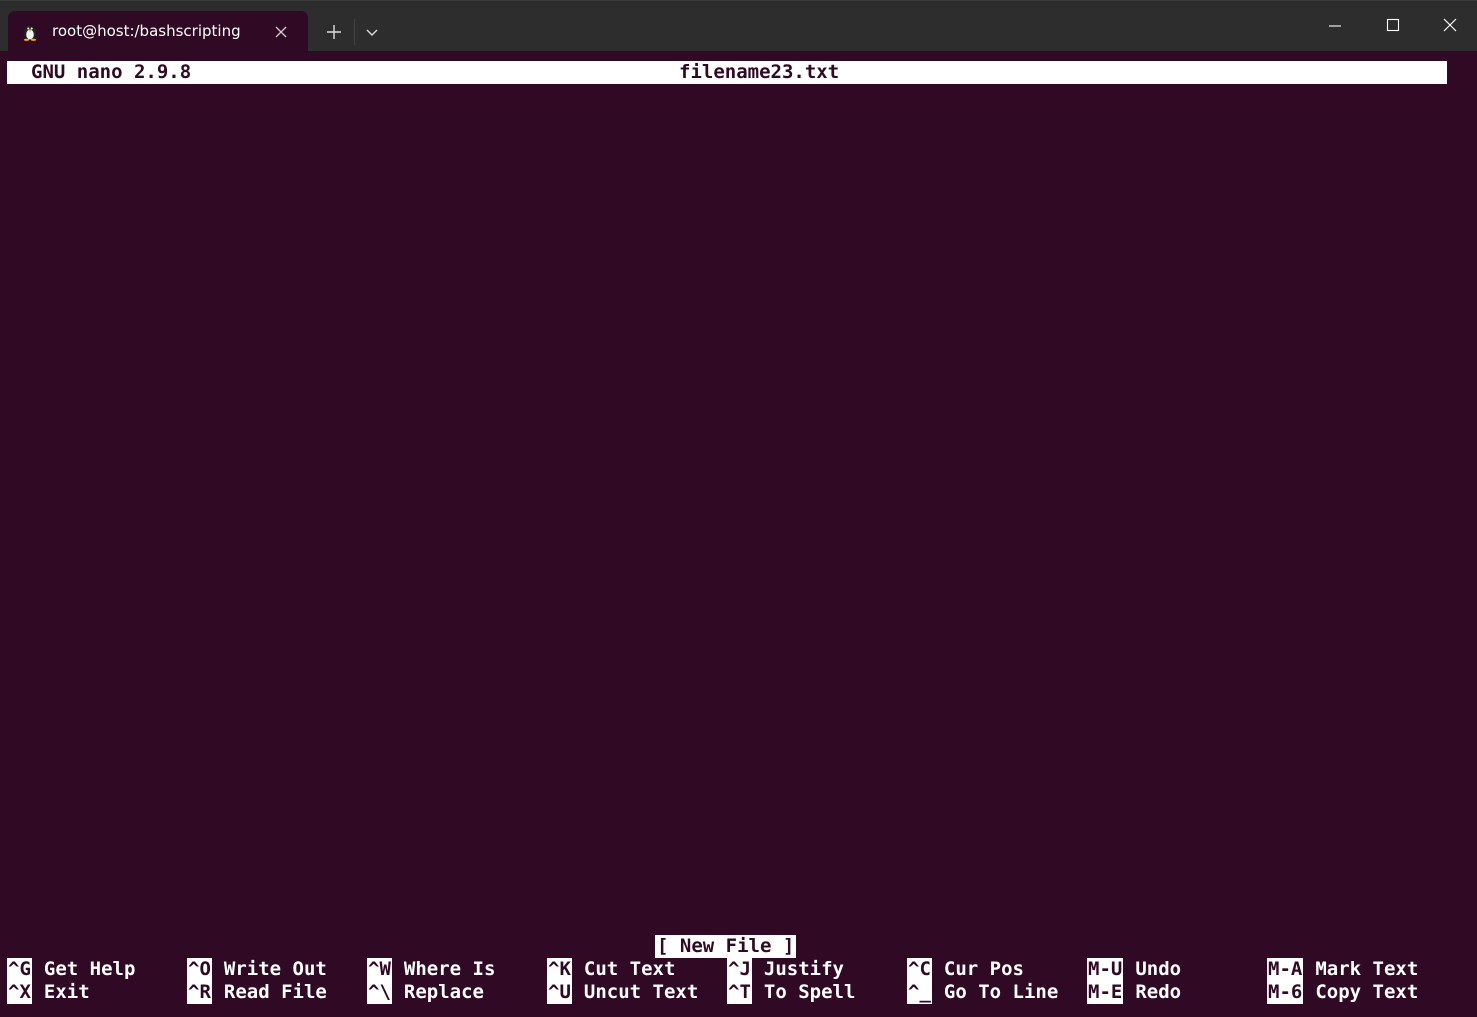 The height and width of the screenshot is (1017, 1477). Describe the element at coordinates (1158, 969) in the screenshot. I see `shortcut-label: Undo` at that location.